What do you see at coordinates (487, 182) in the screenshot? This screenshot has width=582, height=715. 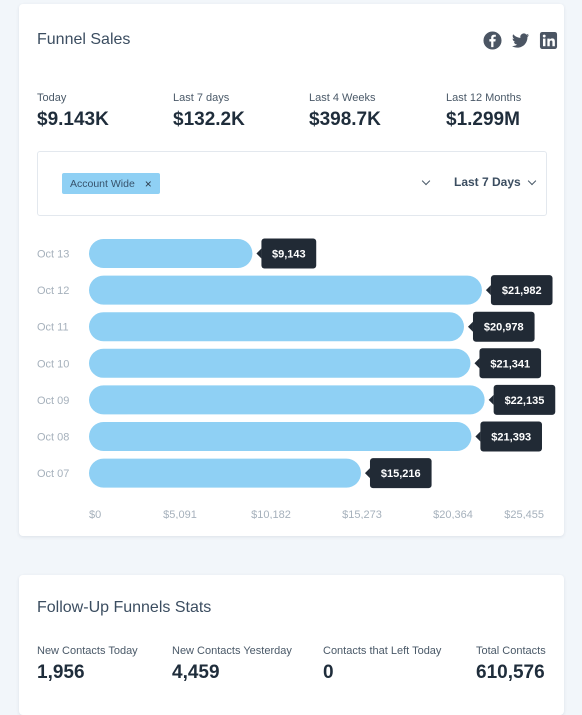 I see `date-range-label: Last 7 Days` at bounding box center [487, 182].